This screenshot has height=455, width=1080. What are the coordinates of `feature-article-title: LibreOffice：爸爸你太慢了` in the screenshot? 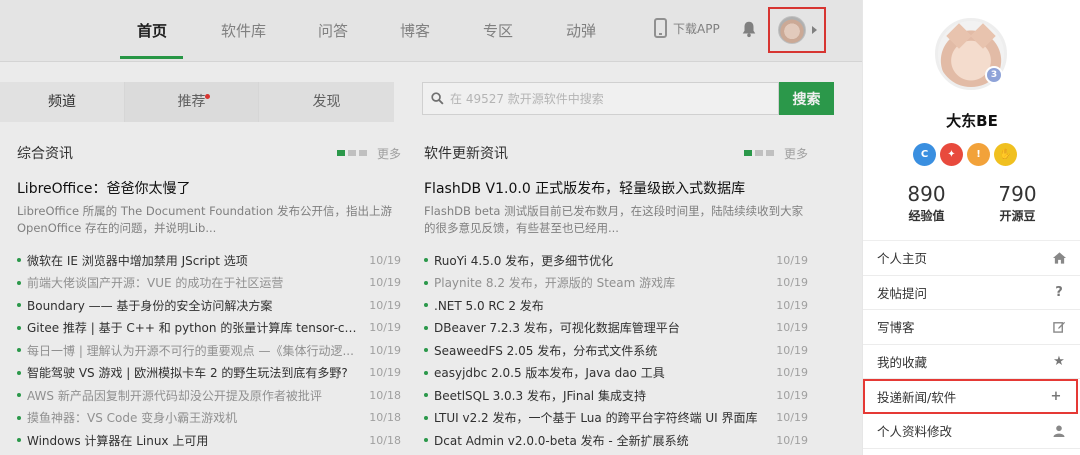 It's located at (209, 188).